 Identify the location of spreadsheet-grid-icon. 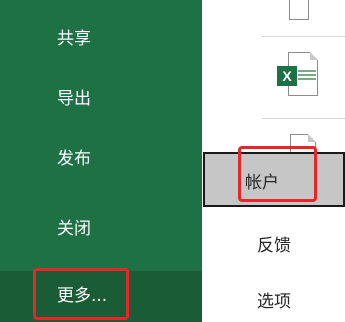
(307, 77).